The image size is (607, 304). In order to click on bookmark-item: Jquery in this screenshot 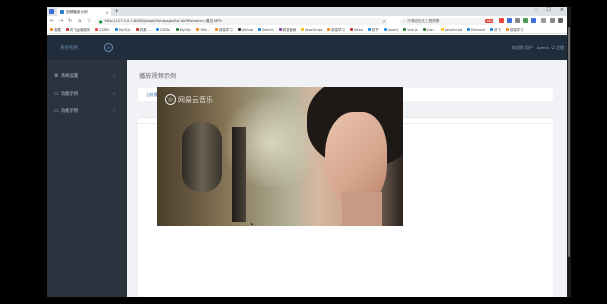, I will do `click(391, 29)`.